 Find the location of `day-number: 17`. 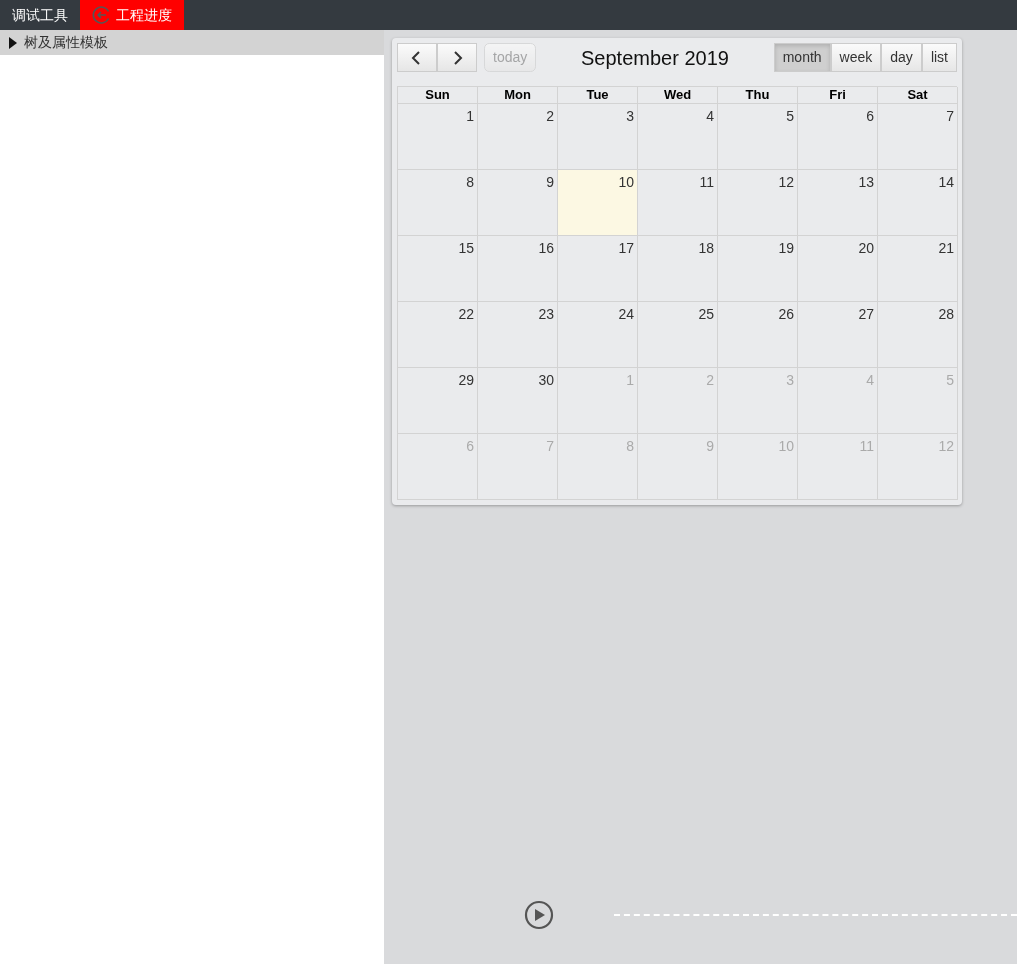

day-number: 17 is located at coordinates (626, 248).